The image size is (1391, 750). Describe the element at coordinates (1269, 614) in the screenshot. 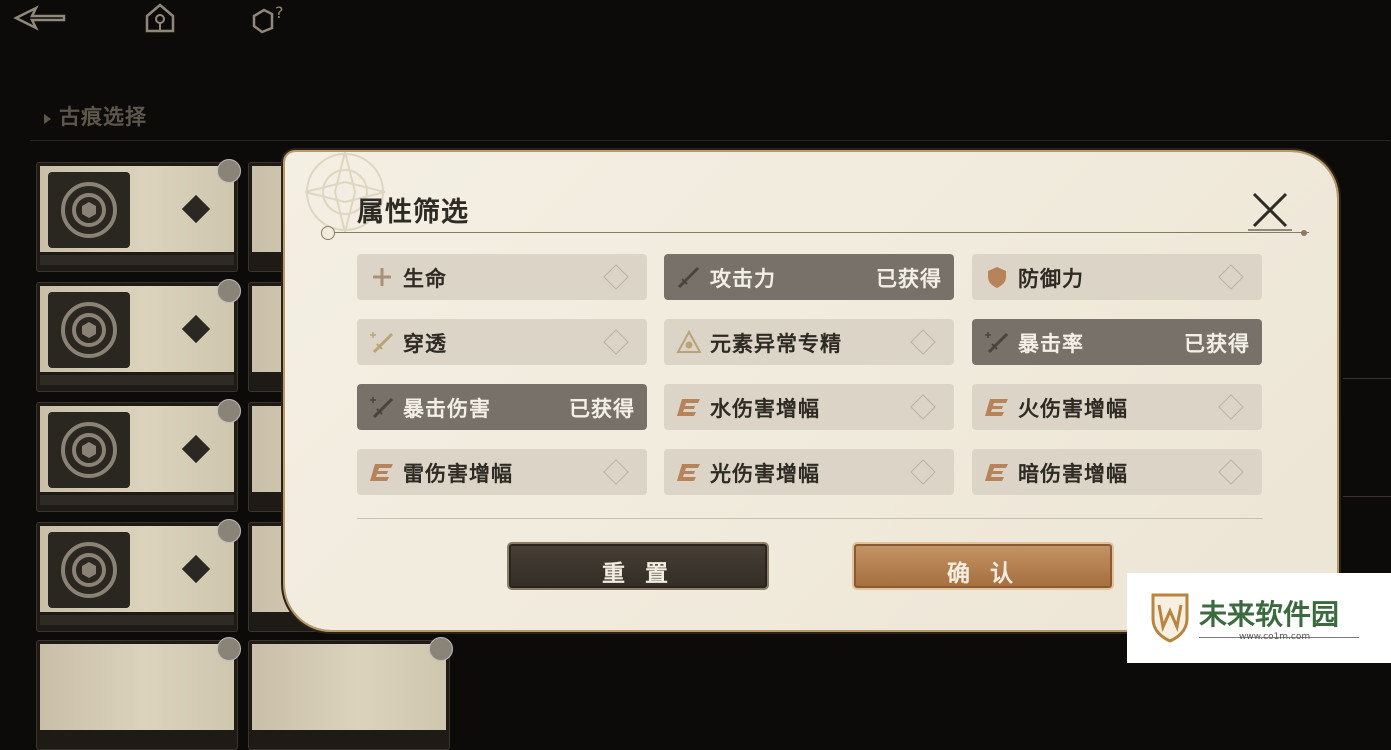

I see `watermark-text: 未来软件园` at that location.